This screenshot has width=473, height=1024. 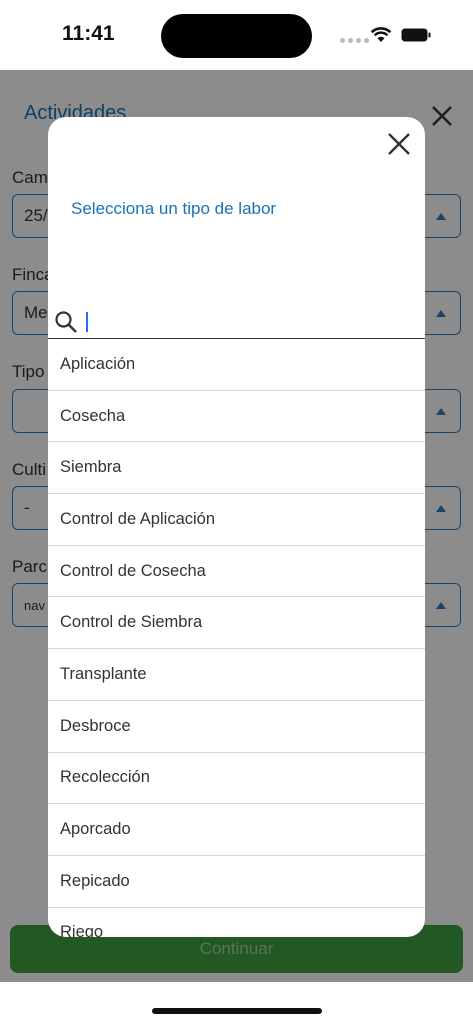 What do you see at coordinates (236, 1003) in the screenshot?
I see `bottom-bar` at bounding box center [236, 1003].